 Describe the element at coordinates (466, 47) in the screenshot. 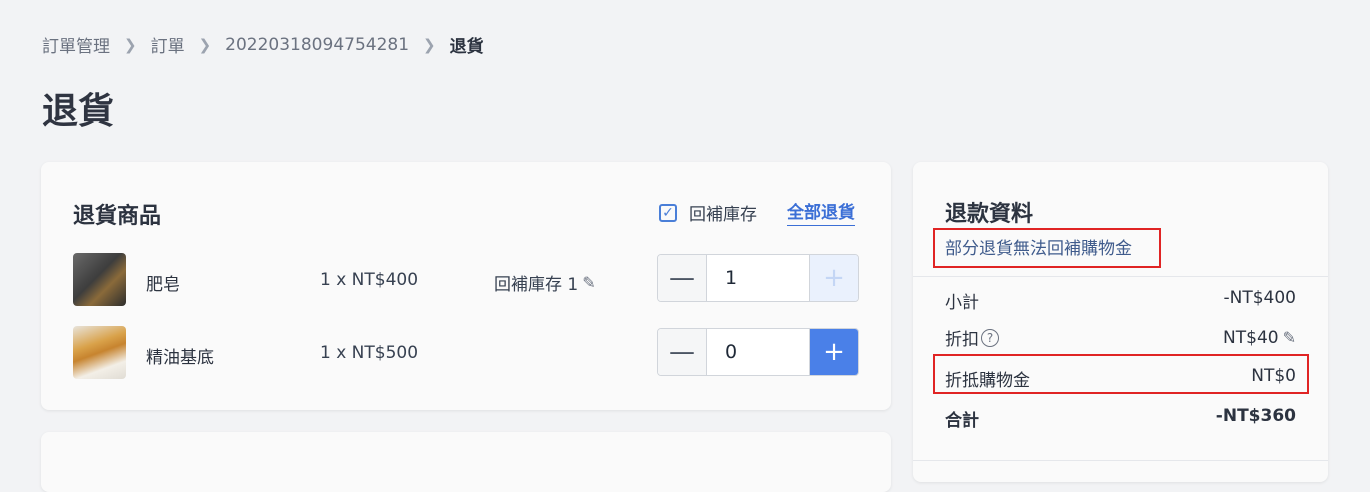

I see `breadcrumb-current: 退貨` at that location.